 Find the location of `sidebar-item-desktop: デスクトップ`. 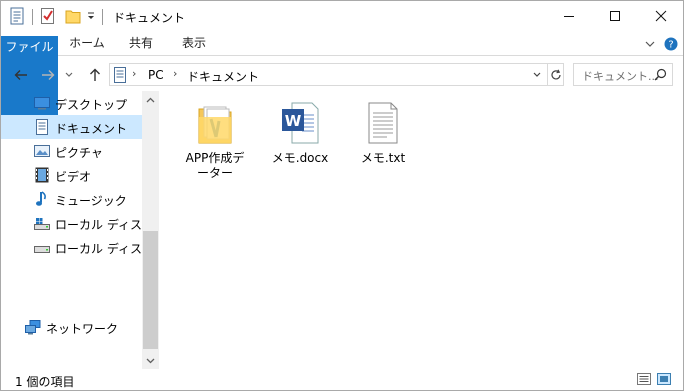

sidebar-item-desktop: デスクトップ is located at coordinates (71, 103).